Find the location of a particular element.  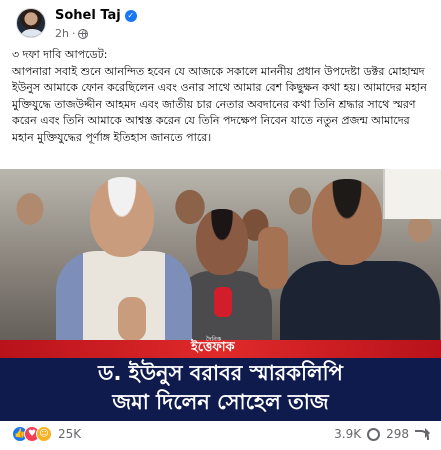

reaction-summary: 👍 ♥ ☺ 25K is located at coordinates (46, 434).